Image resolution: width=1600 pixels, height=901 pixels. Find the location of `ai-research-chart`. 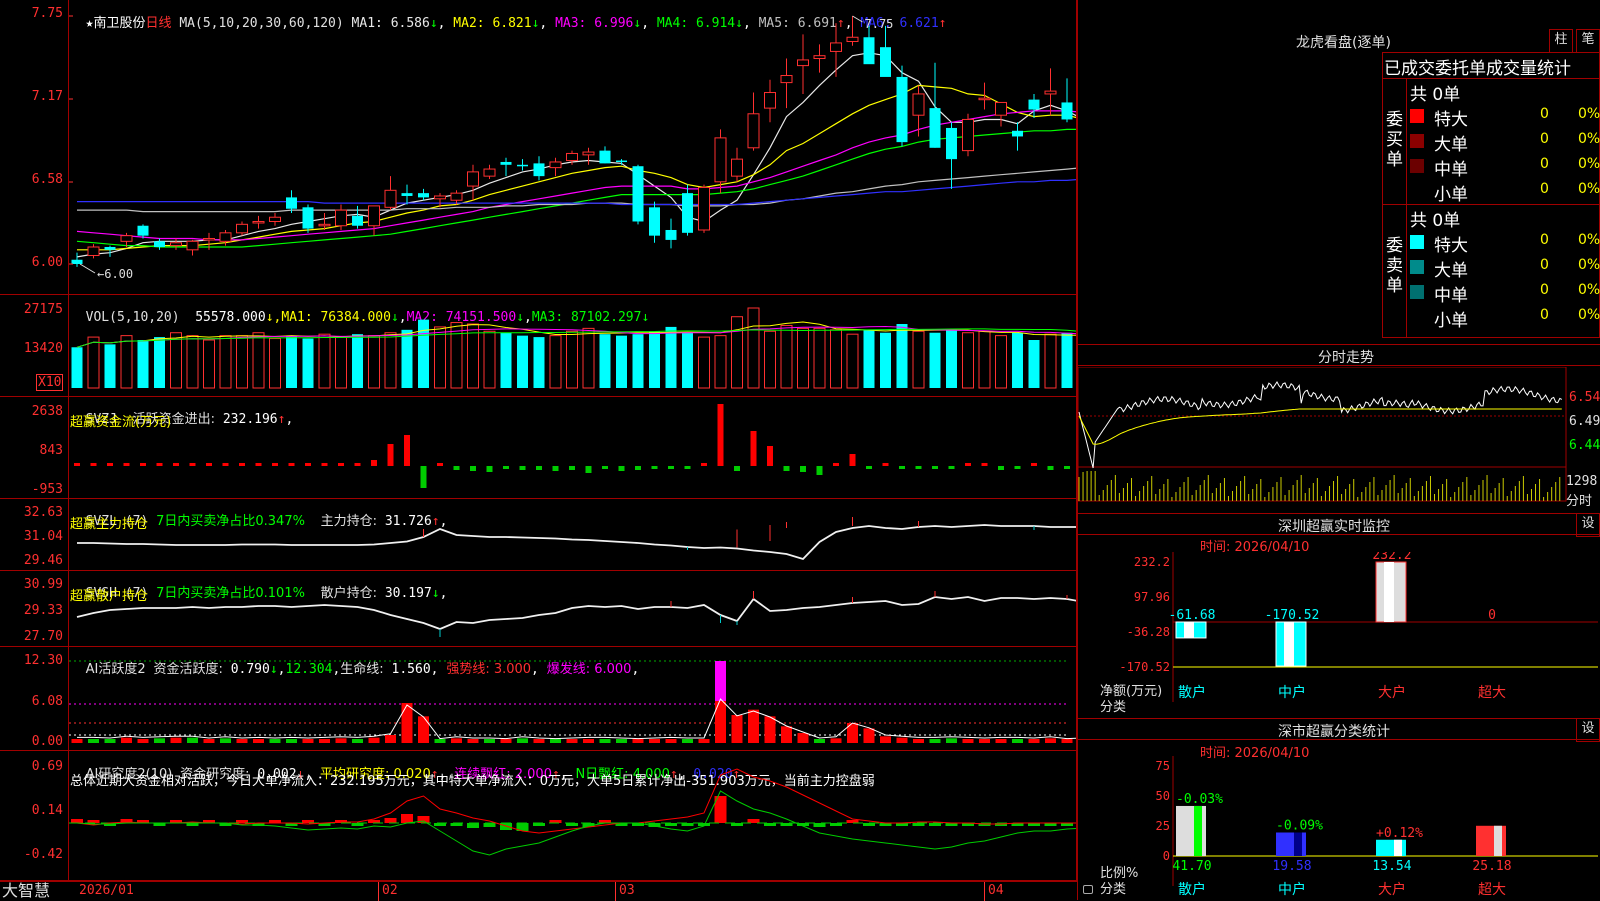

ai-research-chart is located at coordinates (572, 816).